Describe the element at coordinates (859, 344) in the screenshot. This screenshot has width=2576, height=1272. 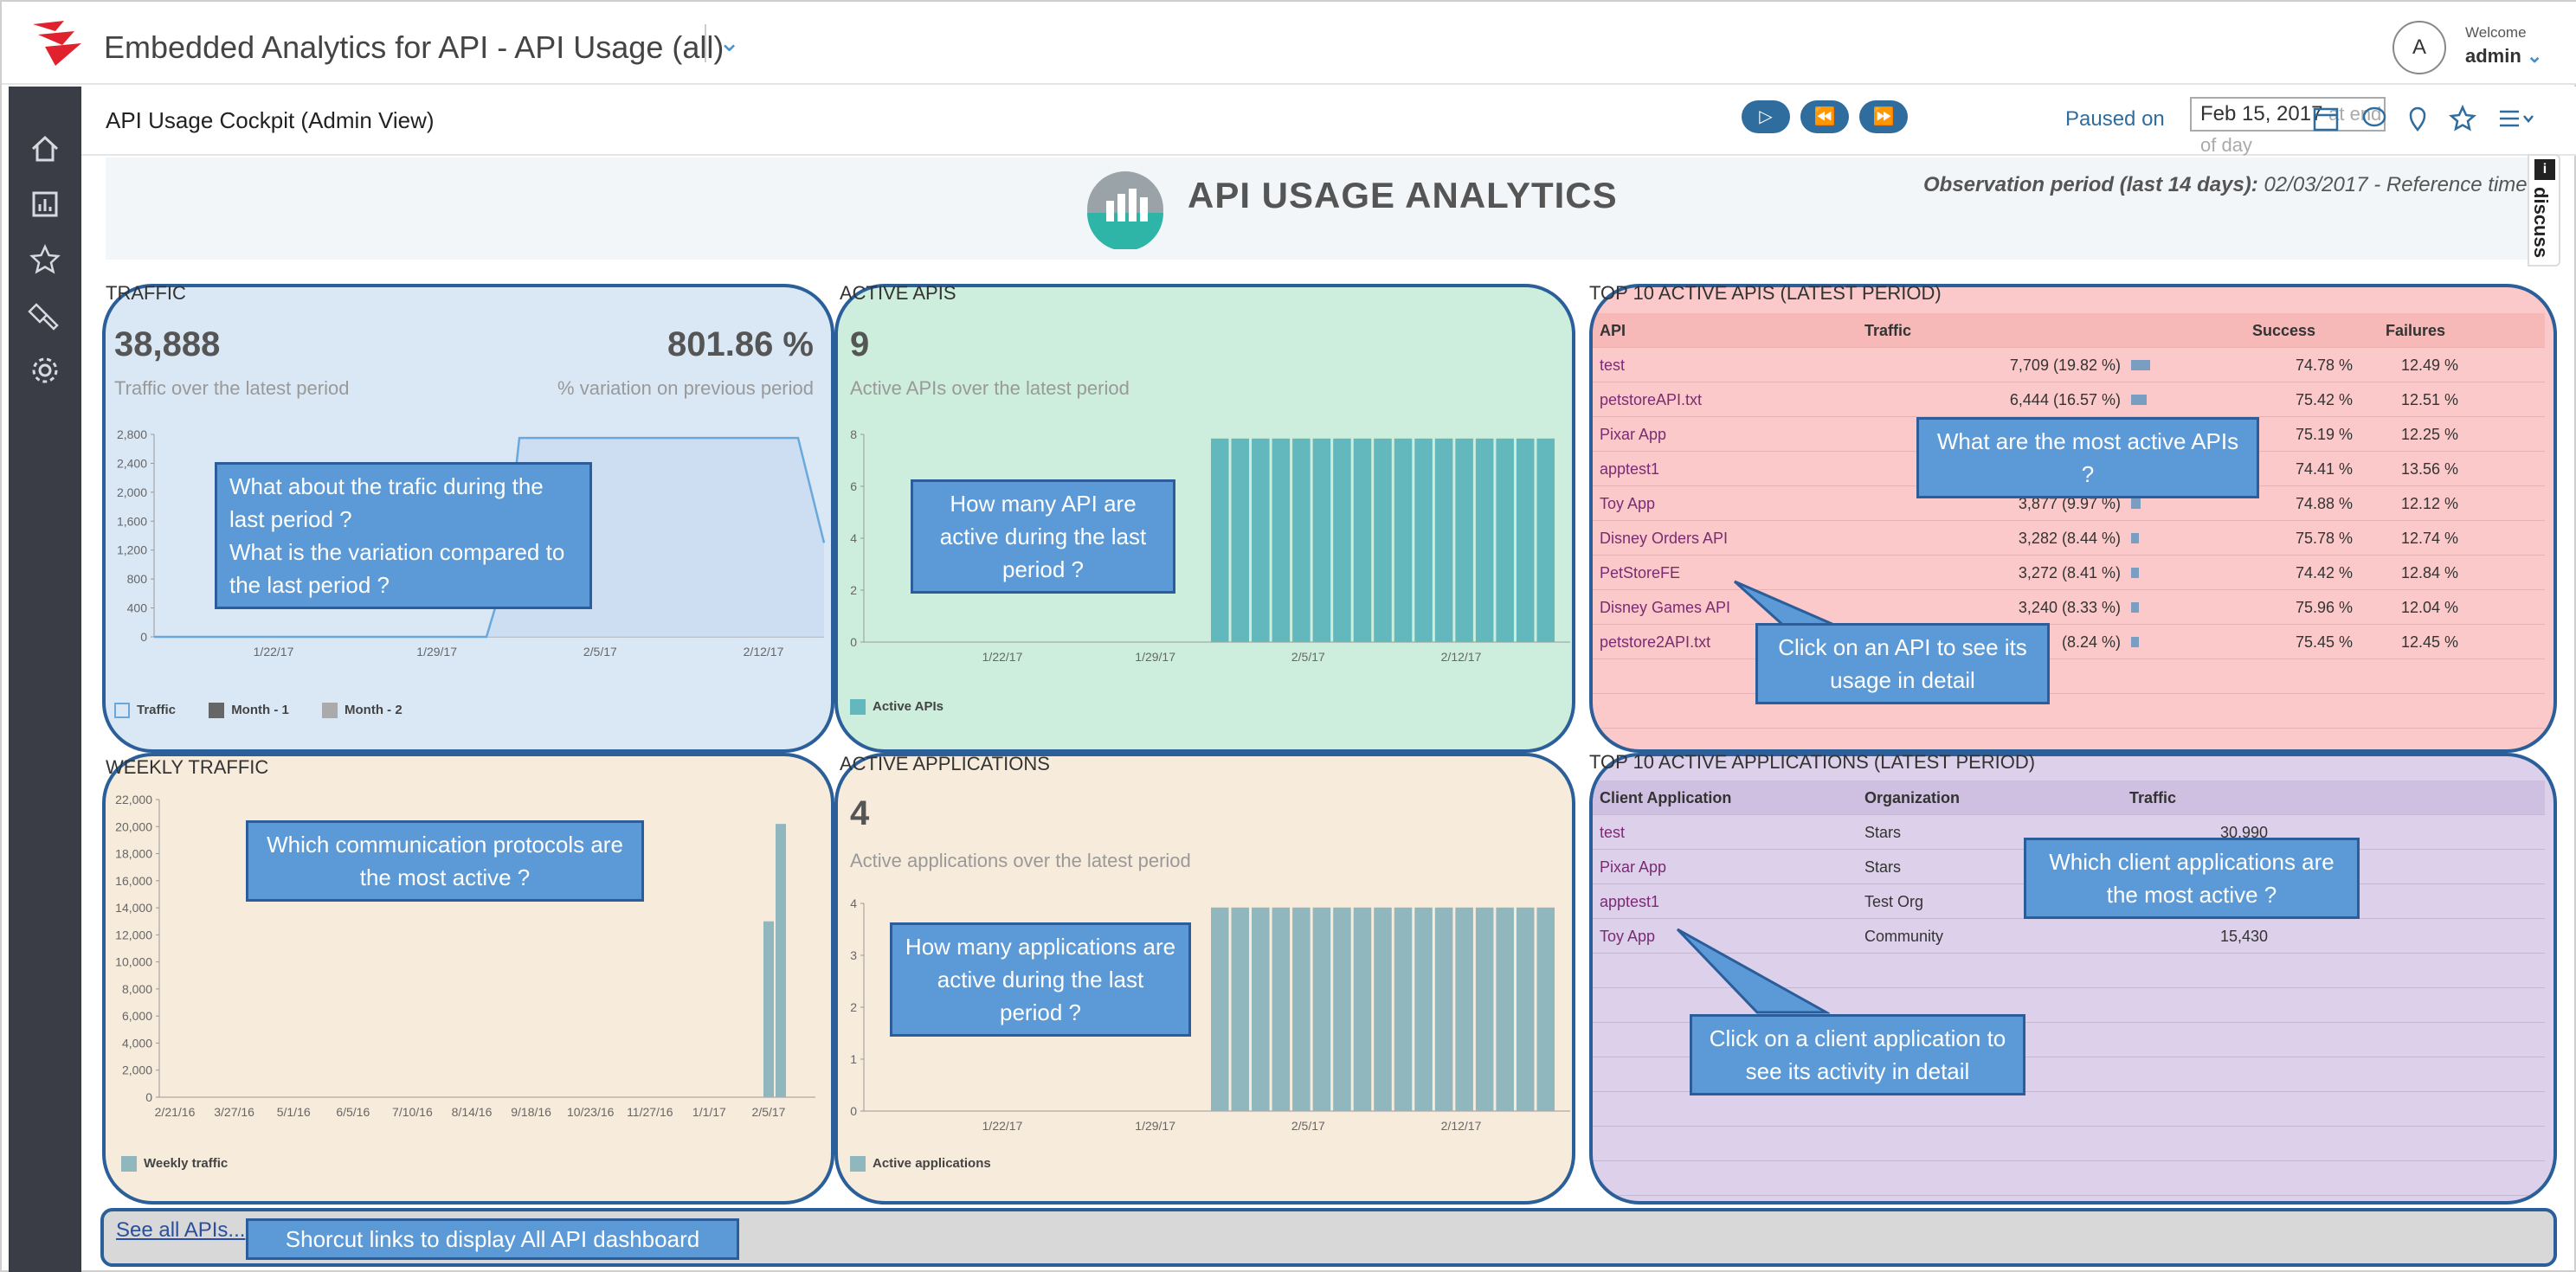
I see `active-apis-value: 9` at that location.